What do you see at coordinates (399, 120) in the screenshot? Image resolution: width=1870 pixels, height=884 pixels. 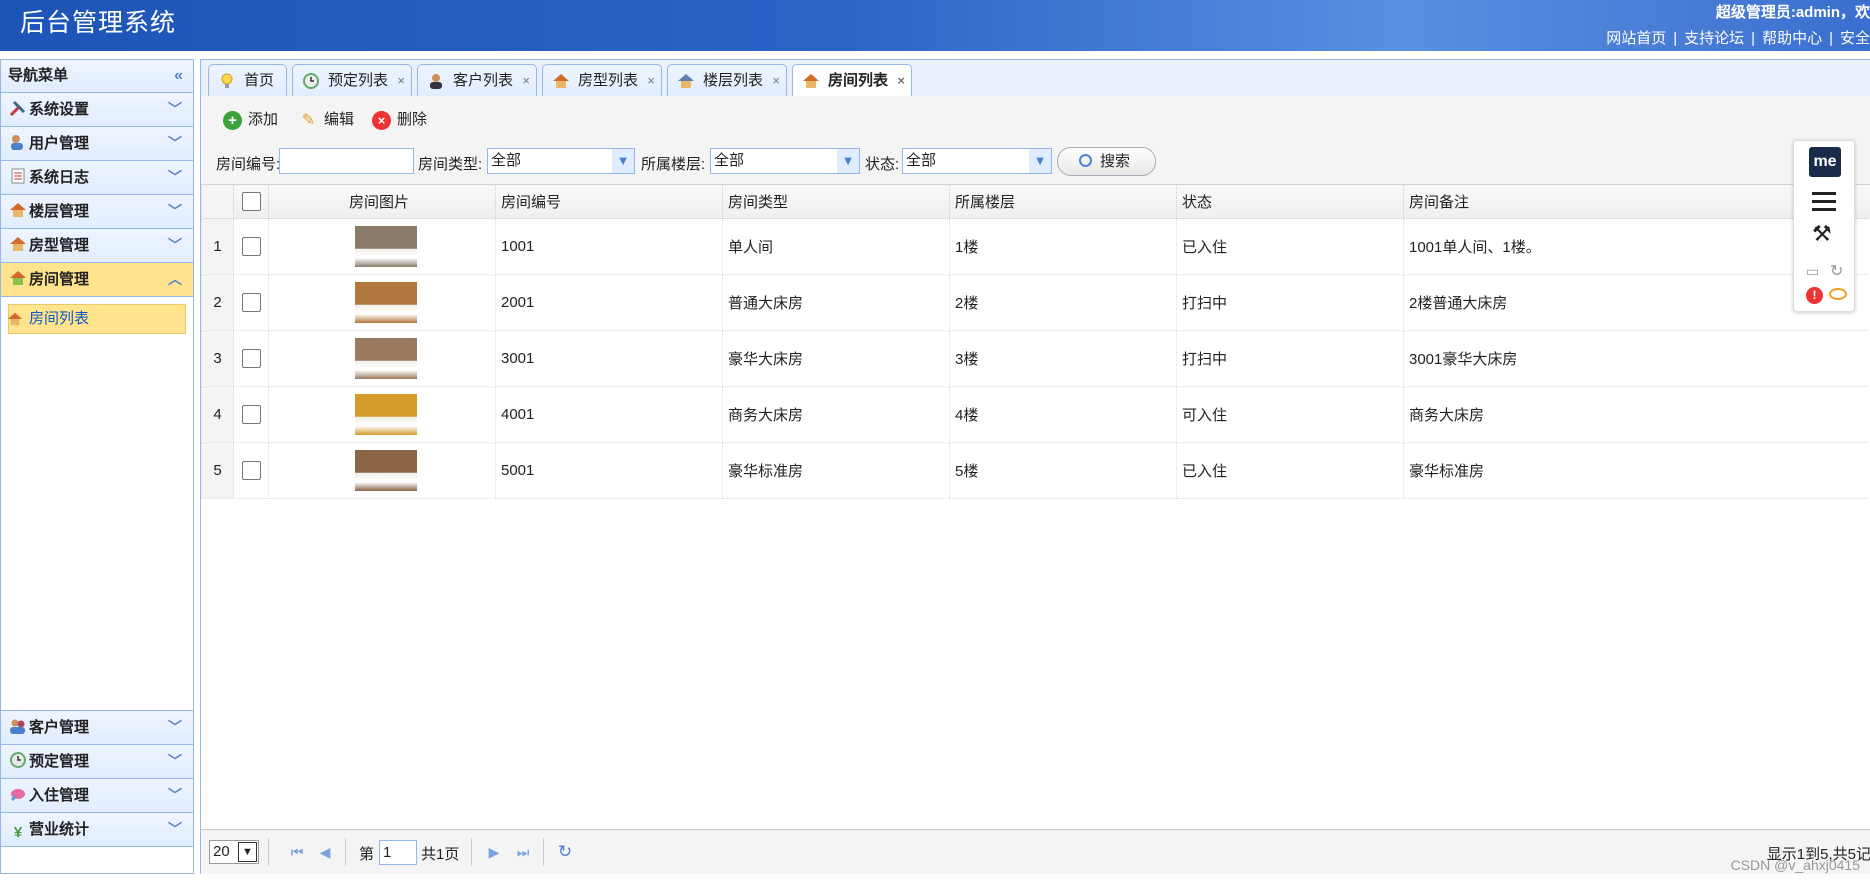 I see `delete-button: × 删除` at bounding box center [399, 120].